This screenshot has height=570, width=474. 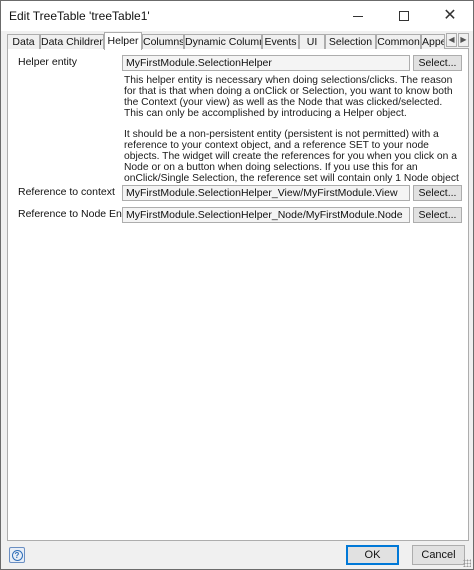 What do you see at coordinates (463, 40) in the screenshot?
I see `tab-scroll-right-icon: ▶` at bounding box center [463, 40].